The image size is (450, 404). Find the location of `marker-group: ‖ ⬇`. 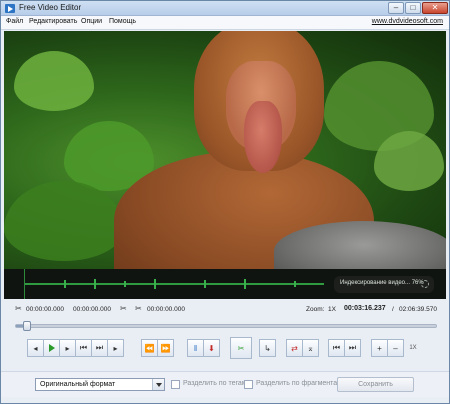

marker-group: ‖ ⬇ is located at coordinates (203, 348).